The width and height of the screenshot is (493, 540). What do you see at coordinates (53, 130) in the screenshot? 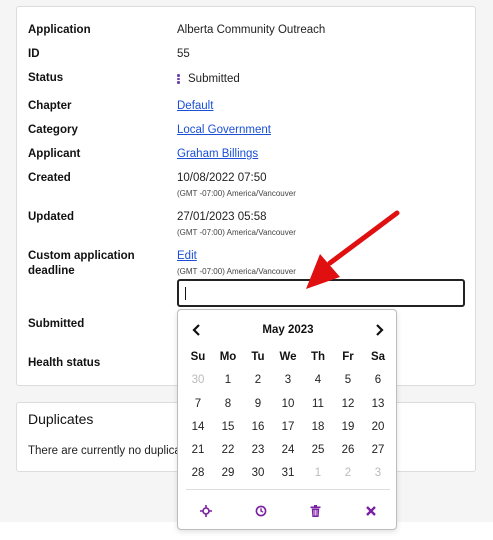
I see `category-label: Category` at bounding box center [53, 130].